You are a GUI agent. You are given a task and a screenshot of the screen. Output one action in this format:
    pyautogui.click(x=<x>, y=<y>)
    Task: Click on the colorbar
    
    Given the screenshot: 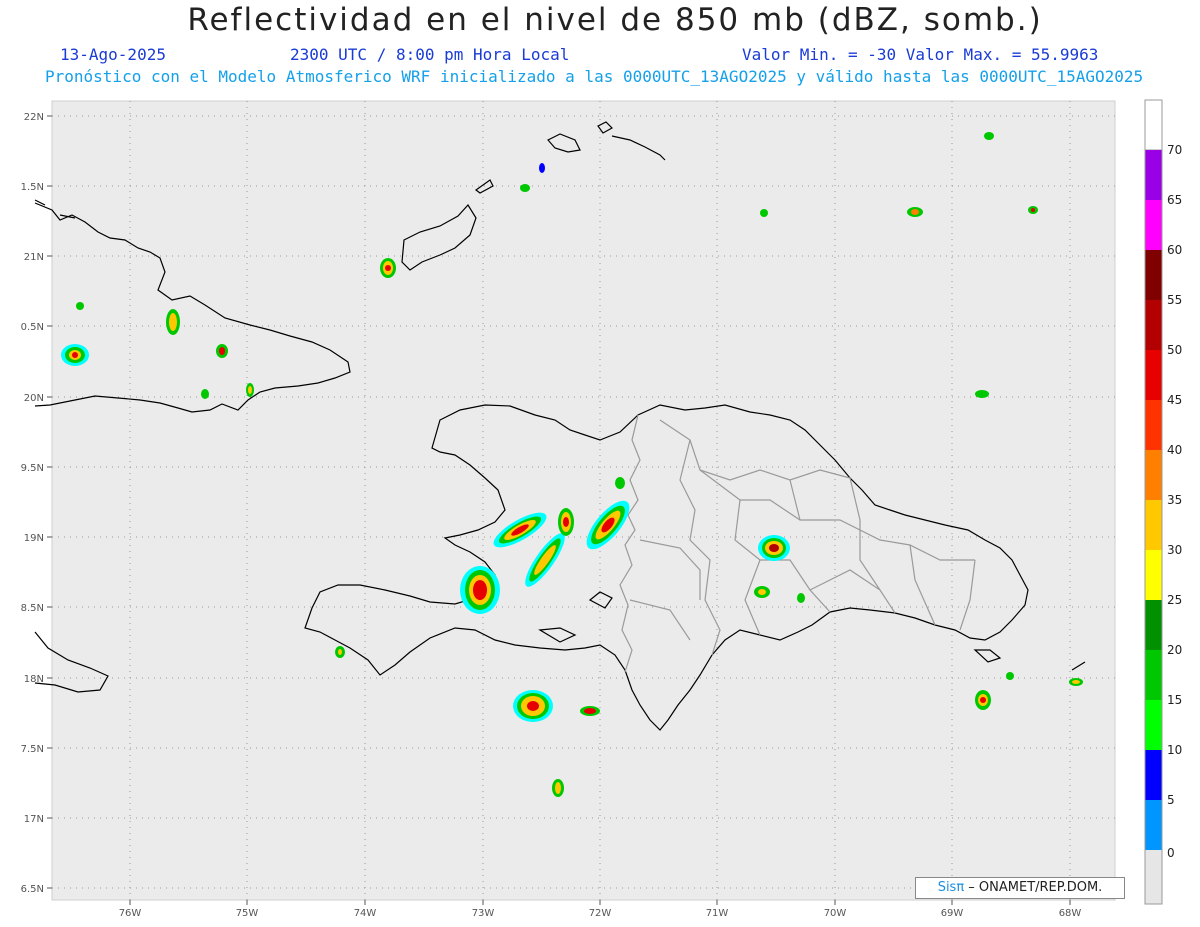 What is the action you would take?
    pyautogui.click(x=1153, y=502)
    